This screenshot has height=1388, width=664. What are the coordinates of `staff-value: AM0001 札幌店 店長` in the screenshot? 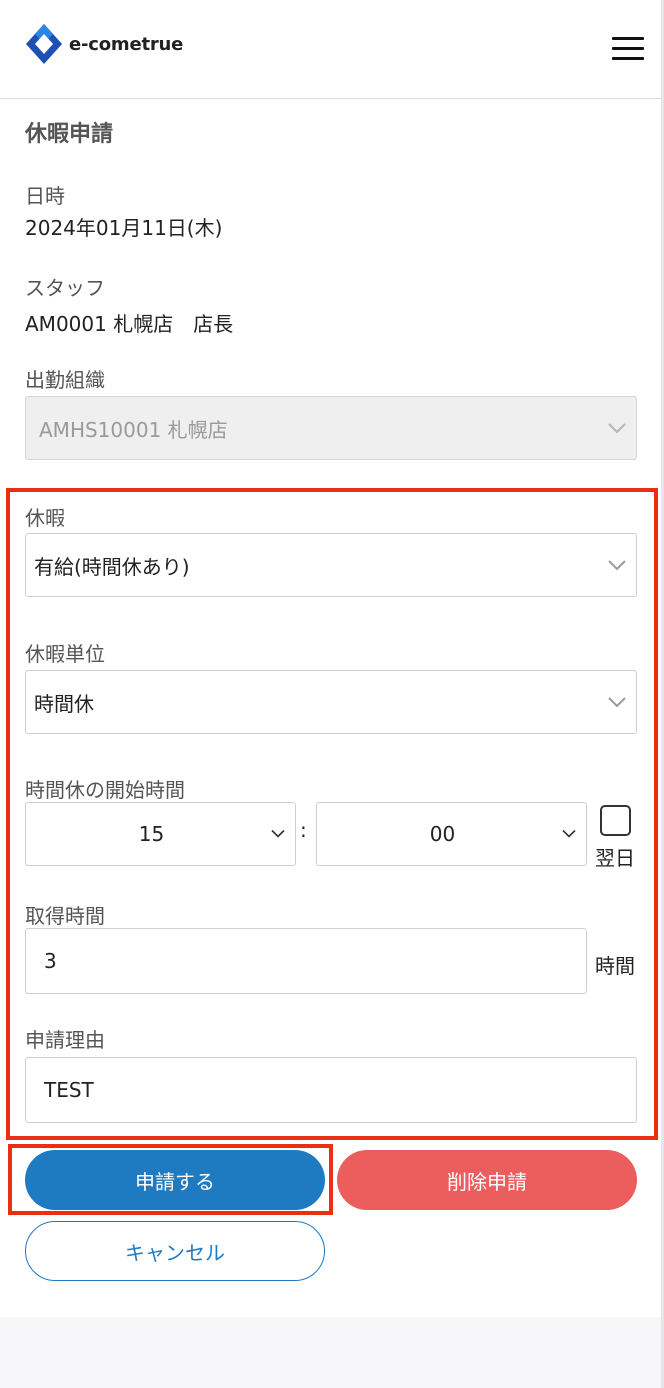 It's located at (129, 324).